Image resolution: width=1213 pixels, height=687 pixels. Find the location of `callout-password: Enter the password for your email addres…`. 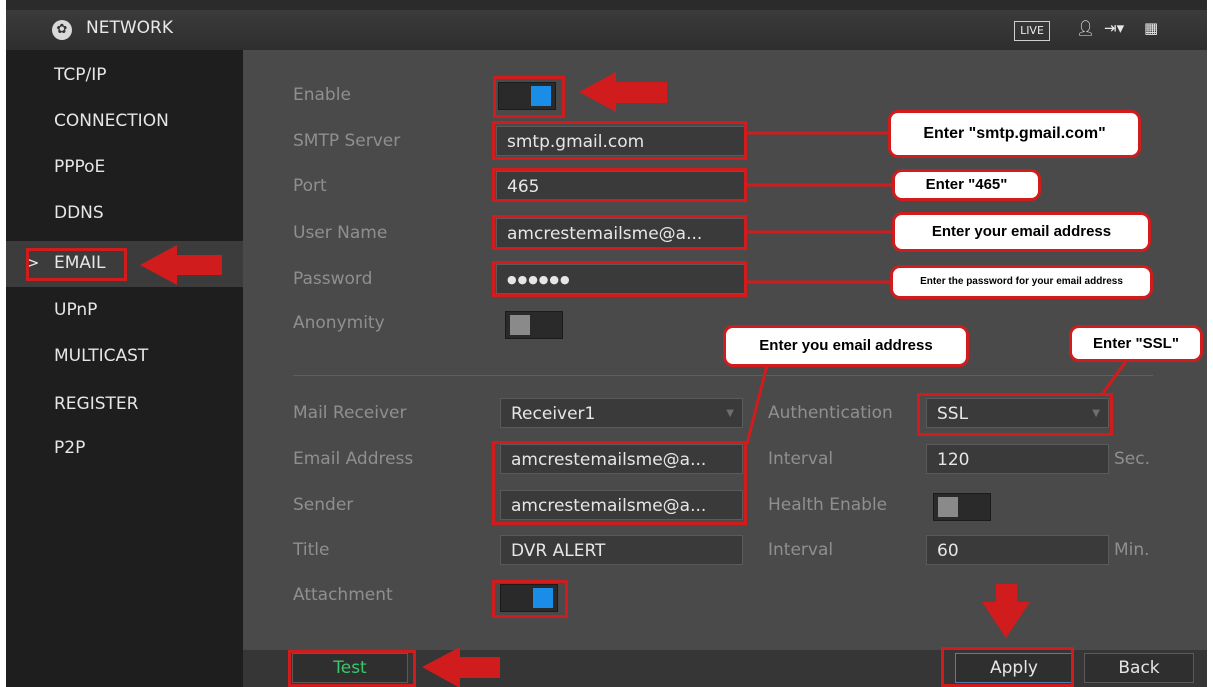

callout-password: Enter the password for your email addres… is located at coordinates (1021, 282).